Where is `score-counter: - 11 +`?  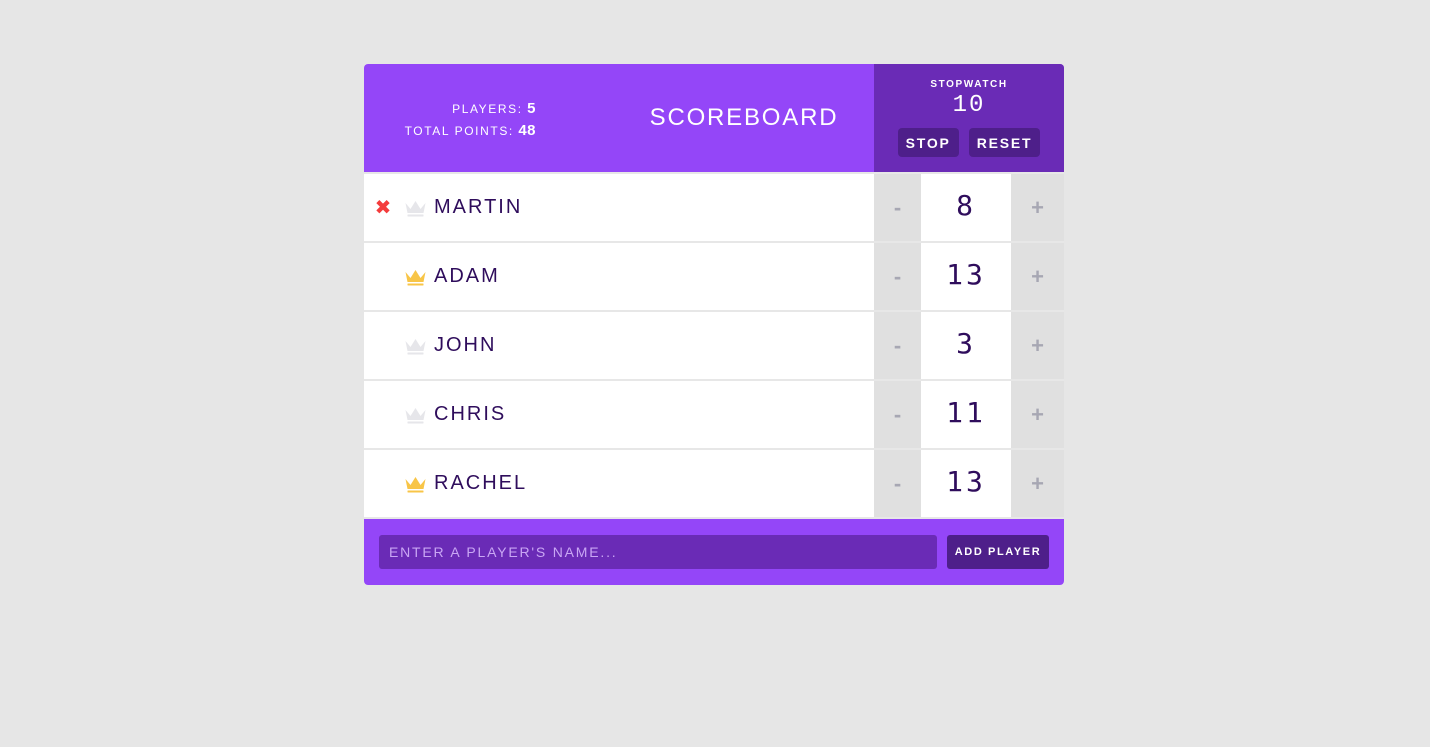 score-counter: - 11 + is located at coordinates (969, 414).